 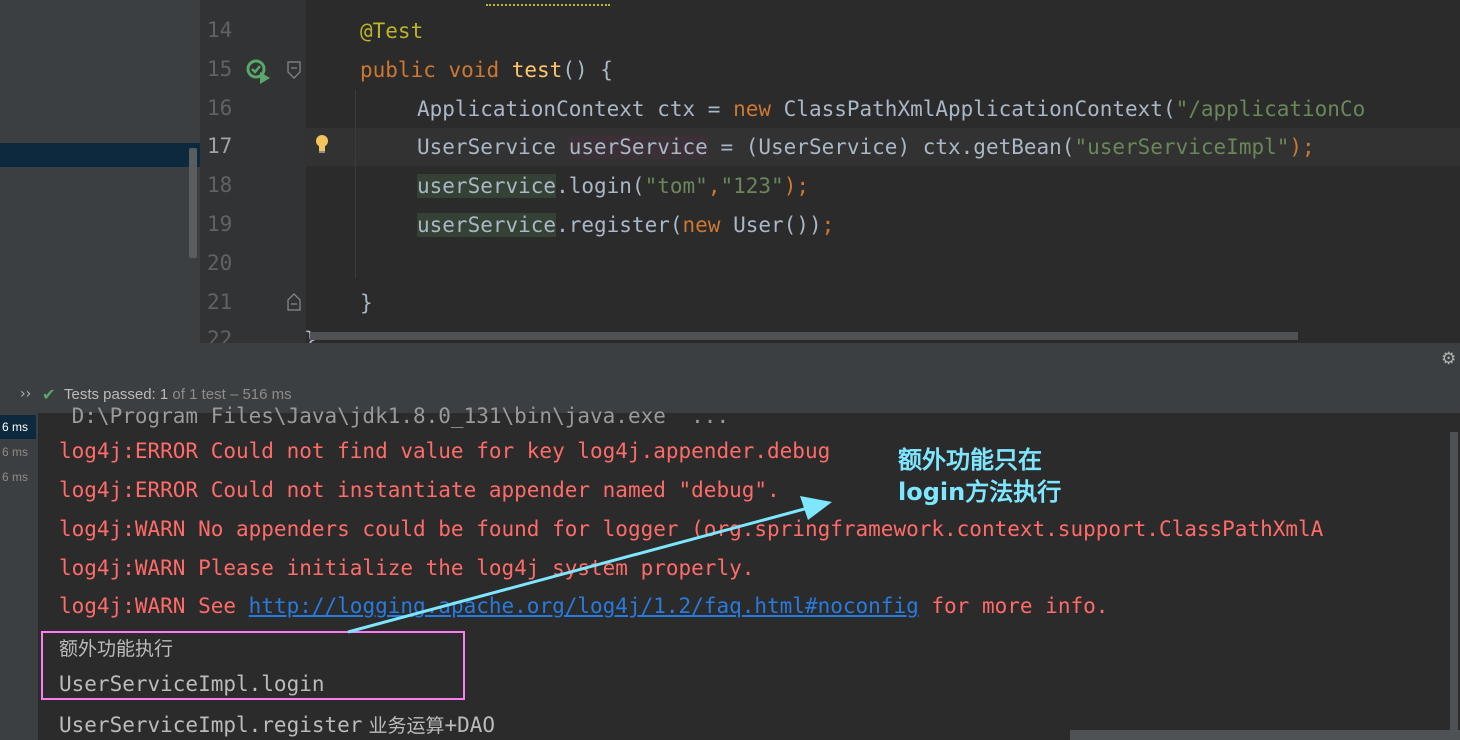 What do you see at coordinates (322, 144) in the screenshot?
I see `lightbulb-icon` at bounding box center [322, 144].